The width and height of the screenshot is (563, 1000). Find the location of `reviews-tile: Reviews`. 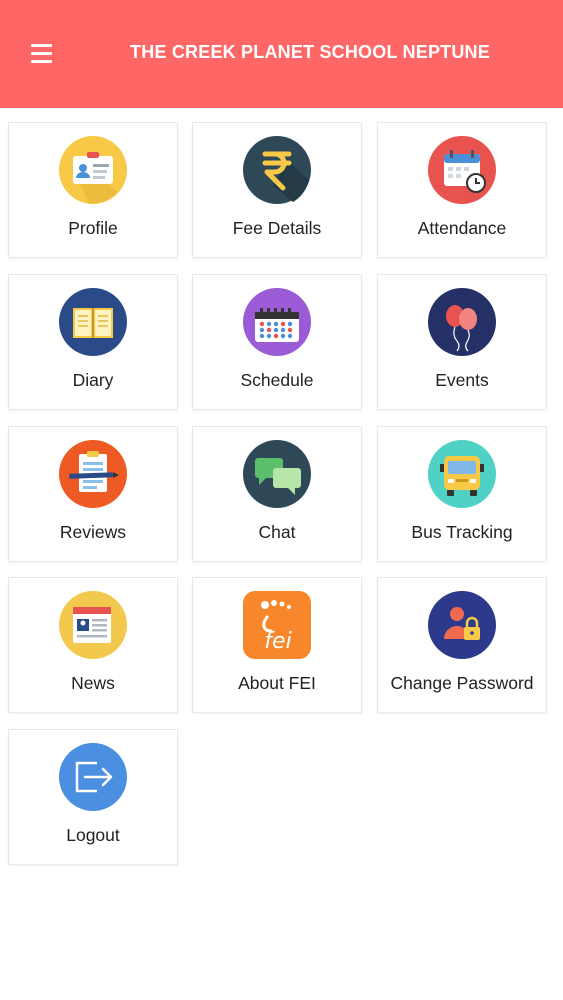

reviews-tile: Reviews is located at coordinates (93, 494).